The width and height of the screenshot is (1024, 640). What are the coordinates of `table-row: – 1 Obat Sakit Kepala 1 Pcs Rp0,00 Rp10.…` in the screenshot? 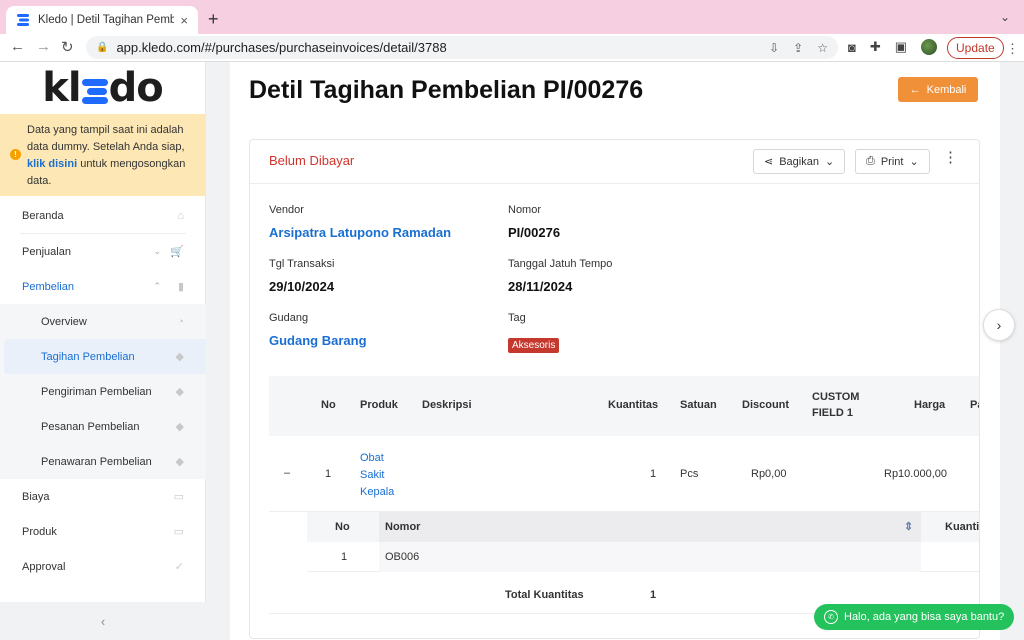 It's located at (624, 474).